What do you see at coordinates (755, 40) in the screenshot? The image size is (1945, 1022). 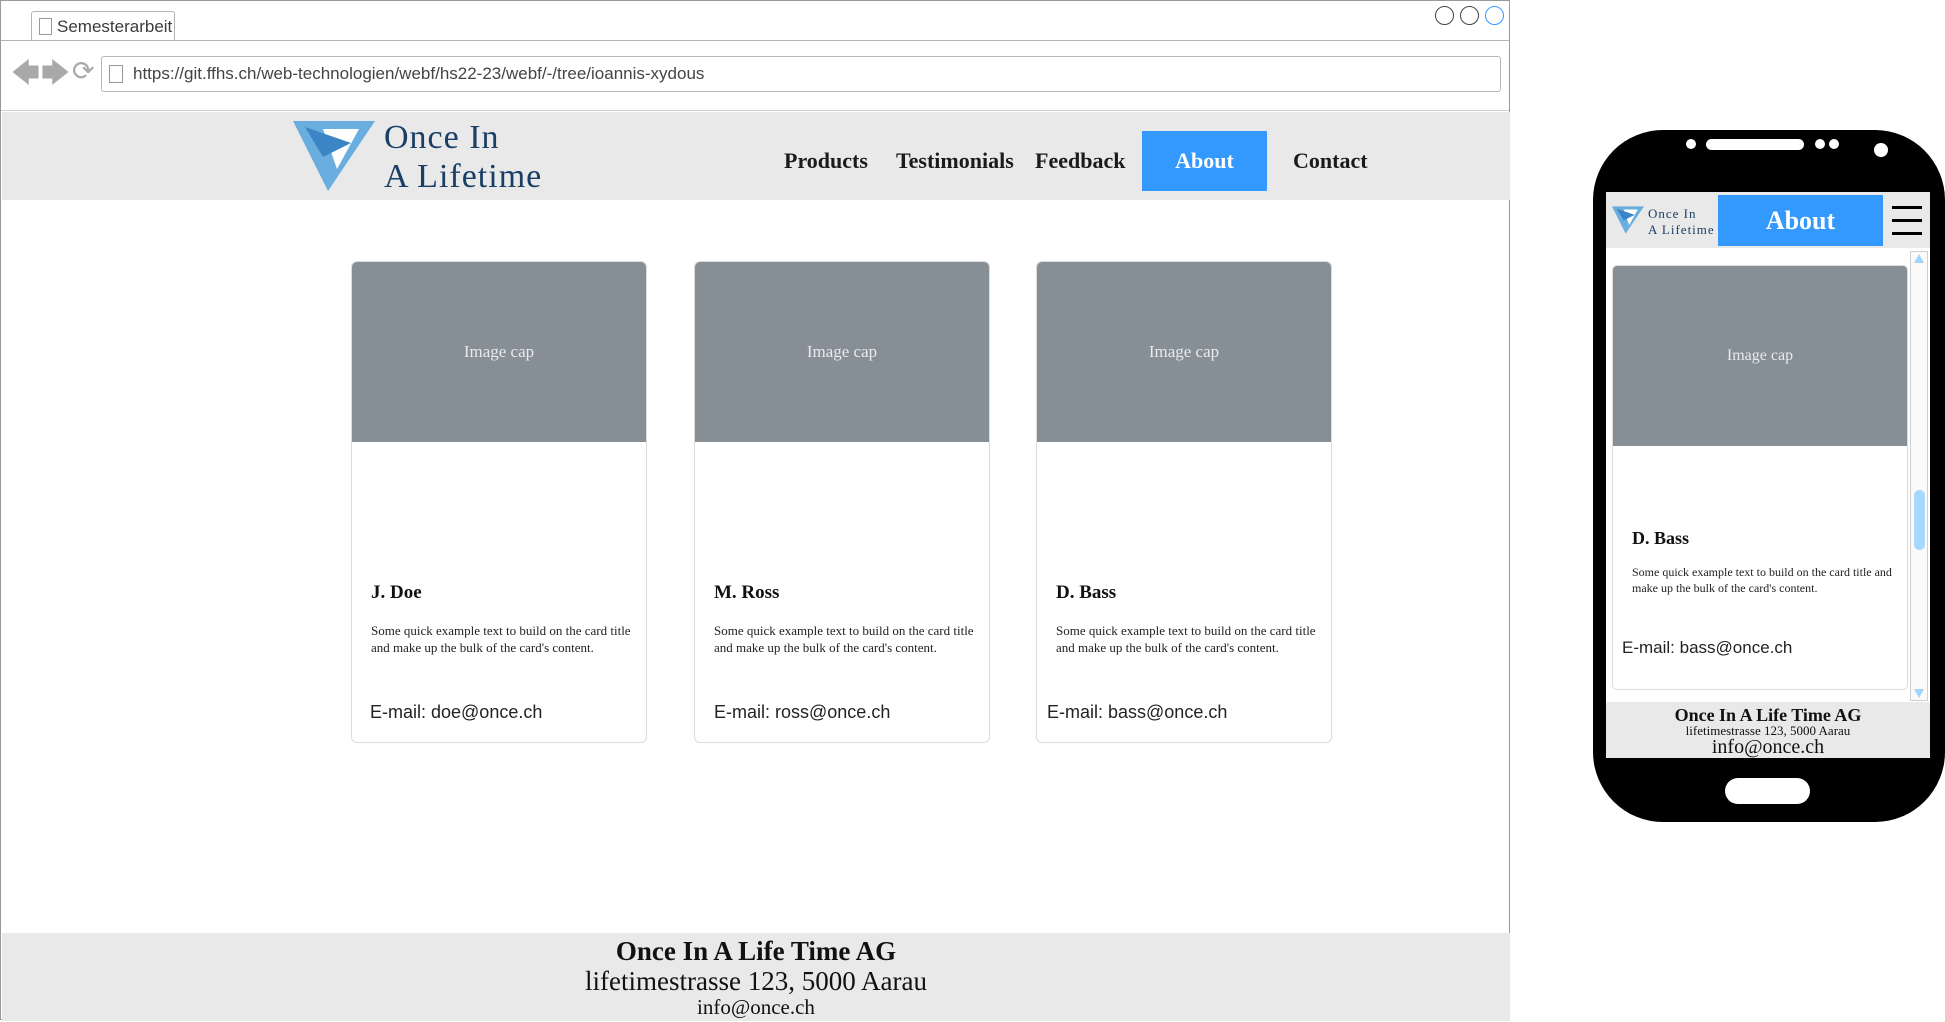 I see `tab-strip-divider` at bounding box center [755, 40].